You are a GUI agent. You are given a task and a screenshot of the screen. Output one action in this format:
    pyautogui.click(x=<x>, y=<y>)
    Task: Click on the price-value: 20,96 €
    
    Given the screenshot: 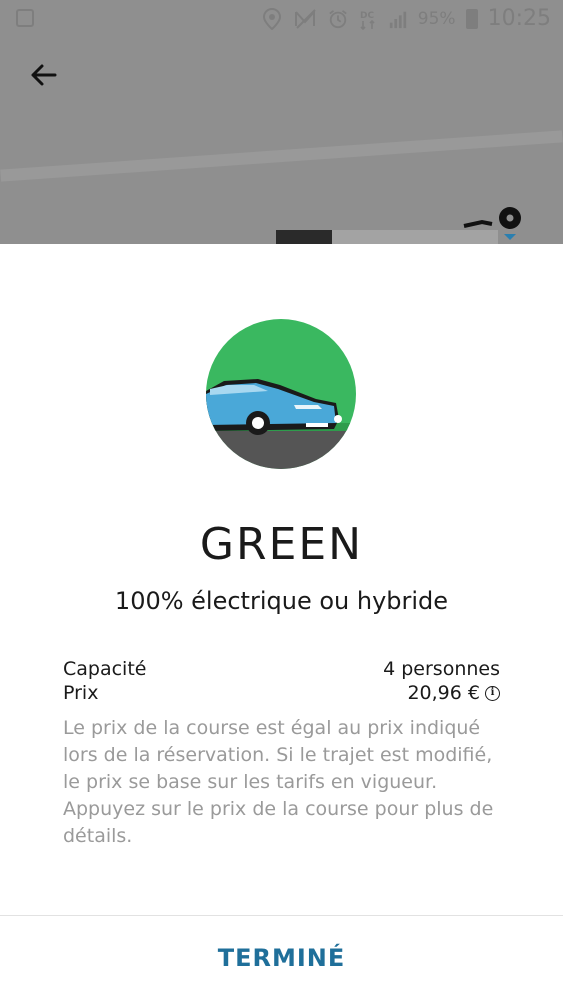 What is the action you would take?
    pyautogui.click(x=443, y=693)
    